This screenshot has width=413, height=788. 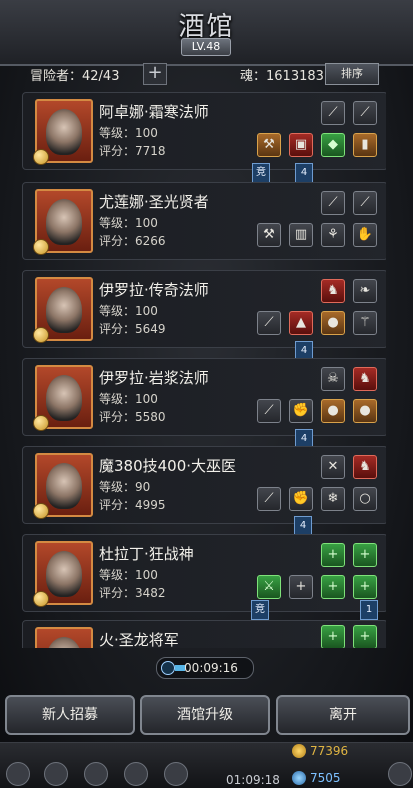 I want to click on robe-icon: ▲, so click(x=301, y=323).